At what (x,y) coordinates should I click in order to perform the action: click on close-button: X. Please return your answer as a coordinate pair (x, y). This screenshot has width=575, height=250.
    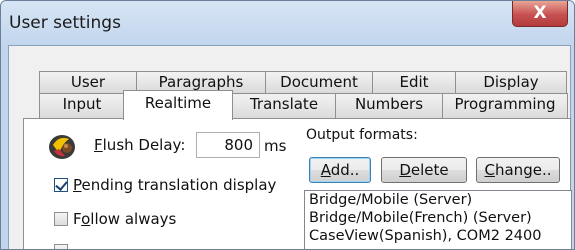
    Looking at the image, I should click on (540, 14).